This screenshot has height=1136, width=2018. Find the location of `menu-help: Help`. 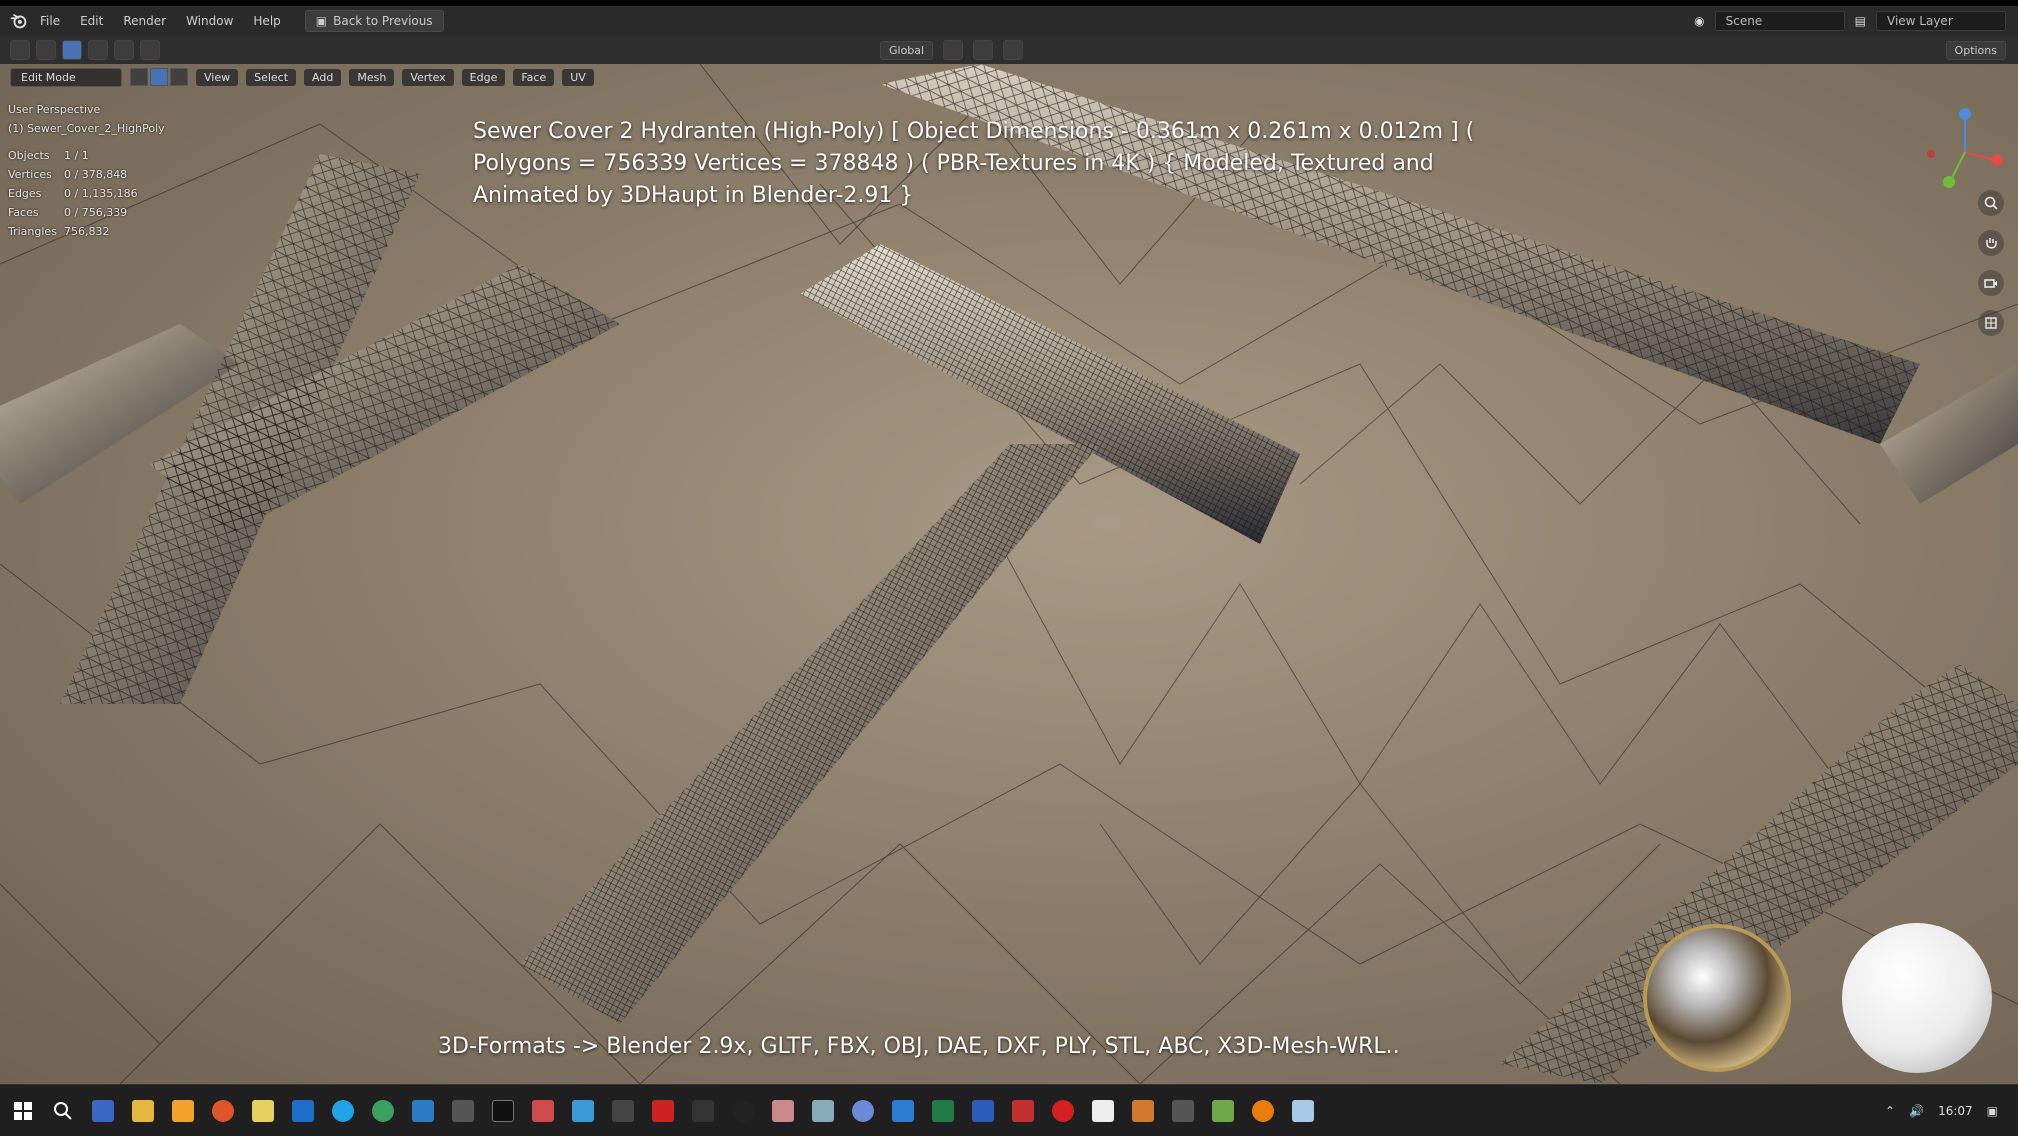

menu-help: Help is located at coordinates (266, 21).